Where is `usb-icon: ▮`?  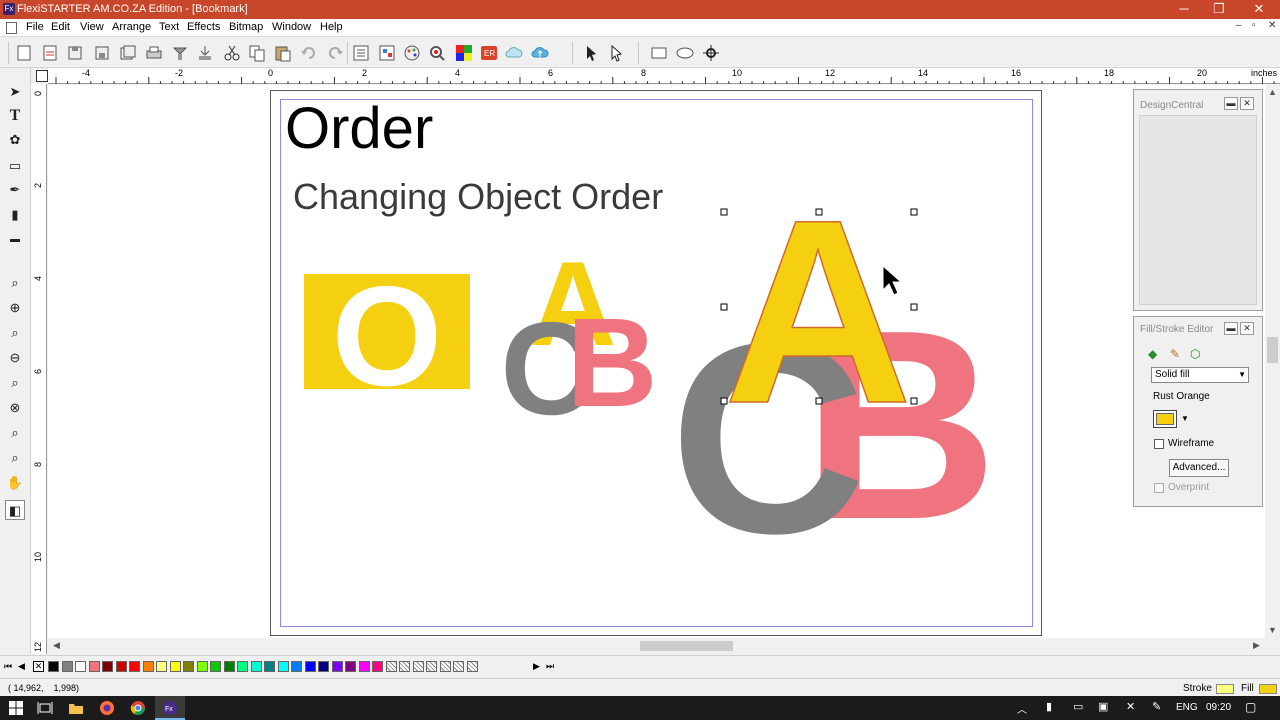
usb-icon: ▮ is located at coordinates (1049, 706).